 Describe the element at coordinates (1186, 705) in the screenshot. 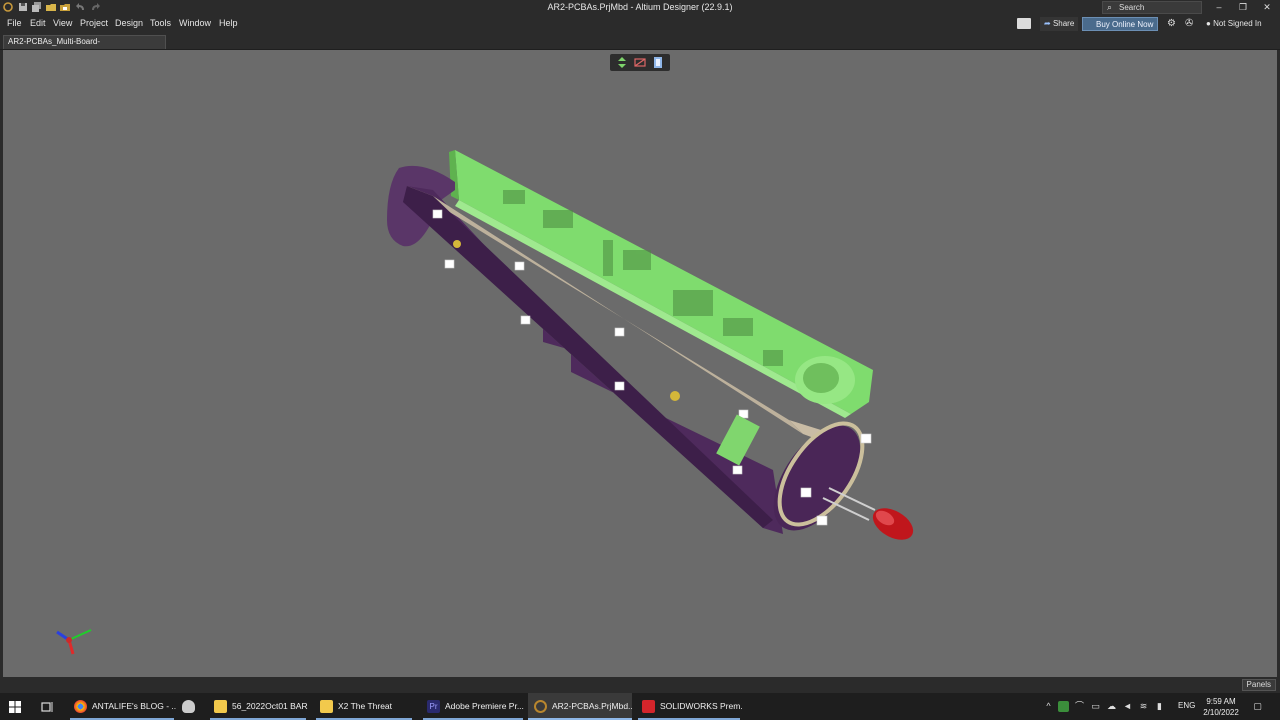

I see `language-indicator: ENG` at that location.